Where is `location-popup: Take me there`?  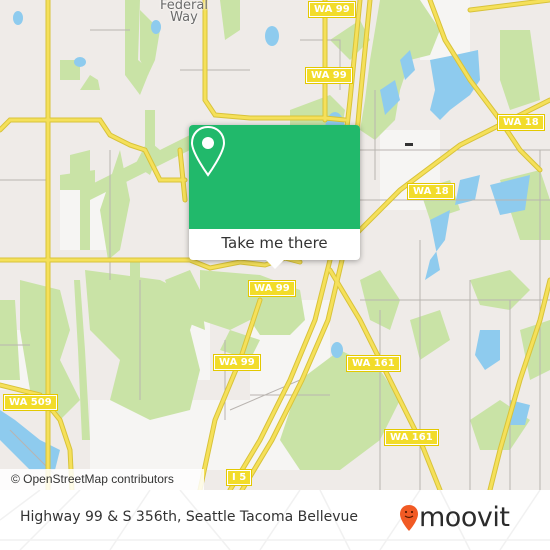
location-popup: Take me there is located at coordinates (274, 197).